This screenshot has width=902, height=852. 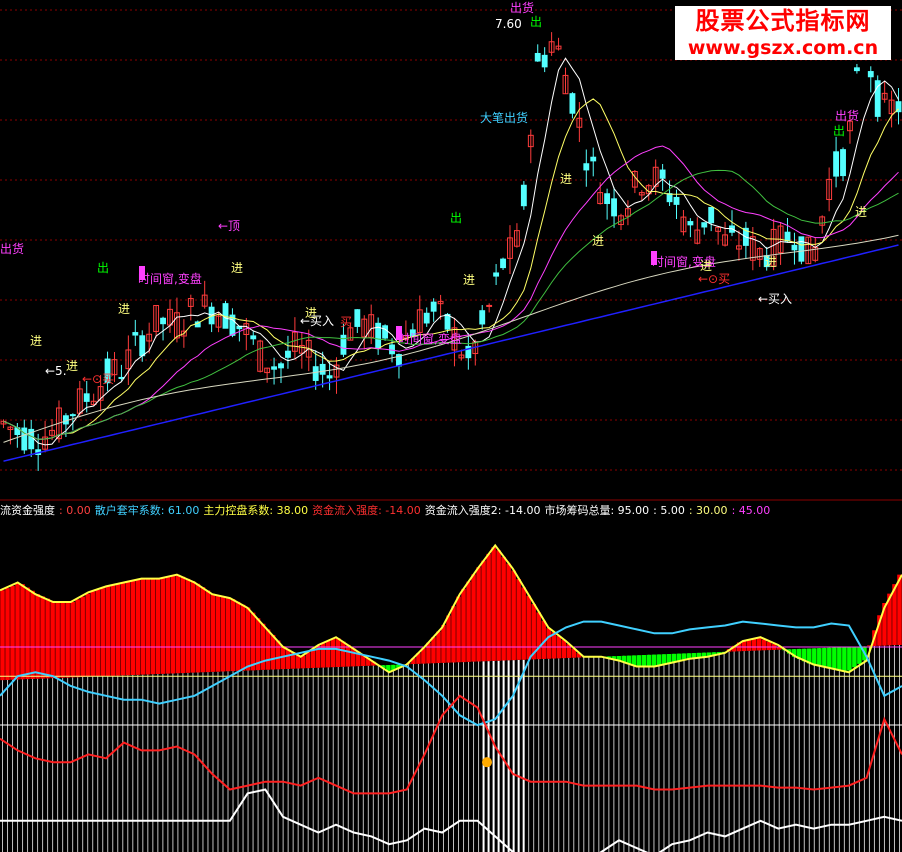 I want to click on annotation-label: ←5., so click(x=56, y=371).